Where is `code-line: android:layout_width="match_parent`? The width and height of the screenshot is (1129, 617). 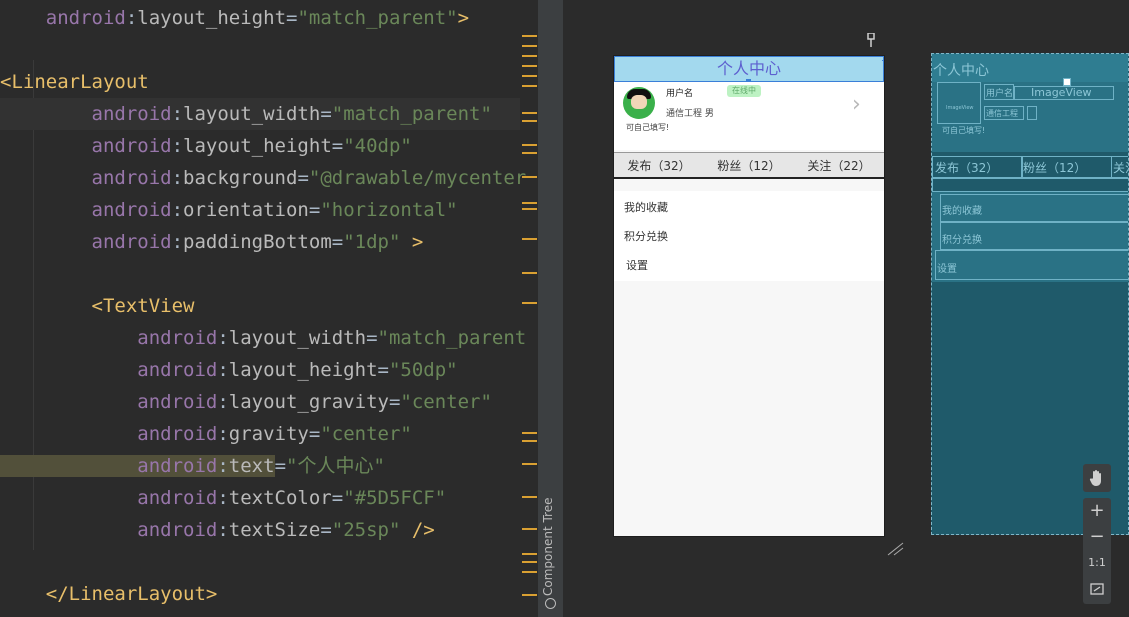
code-line: android:layout_width="match_parent is located at coordinates (263, 338).